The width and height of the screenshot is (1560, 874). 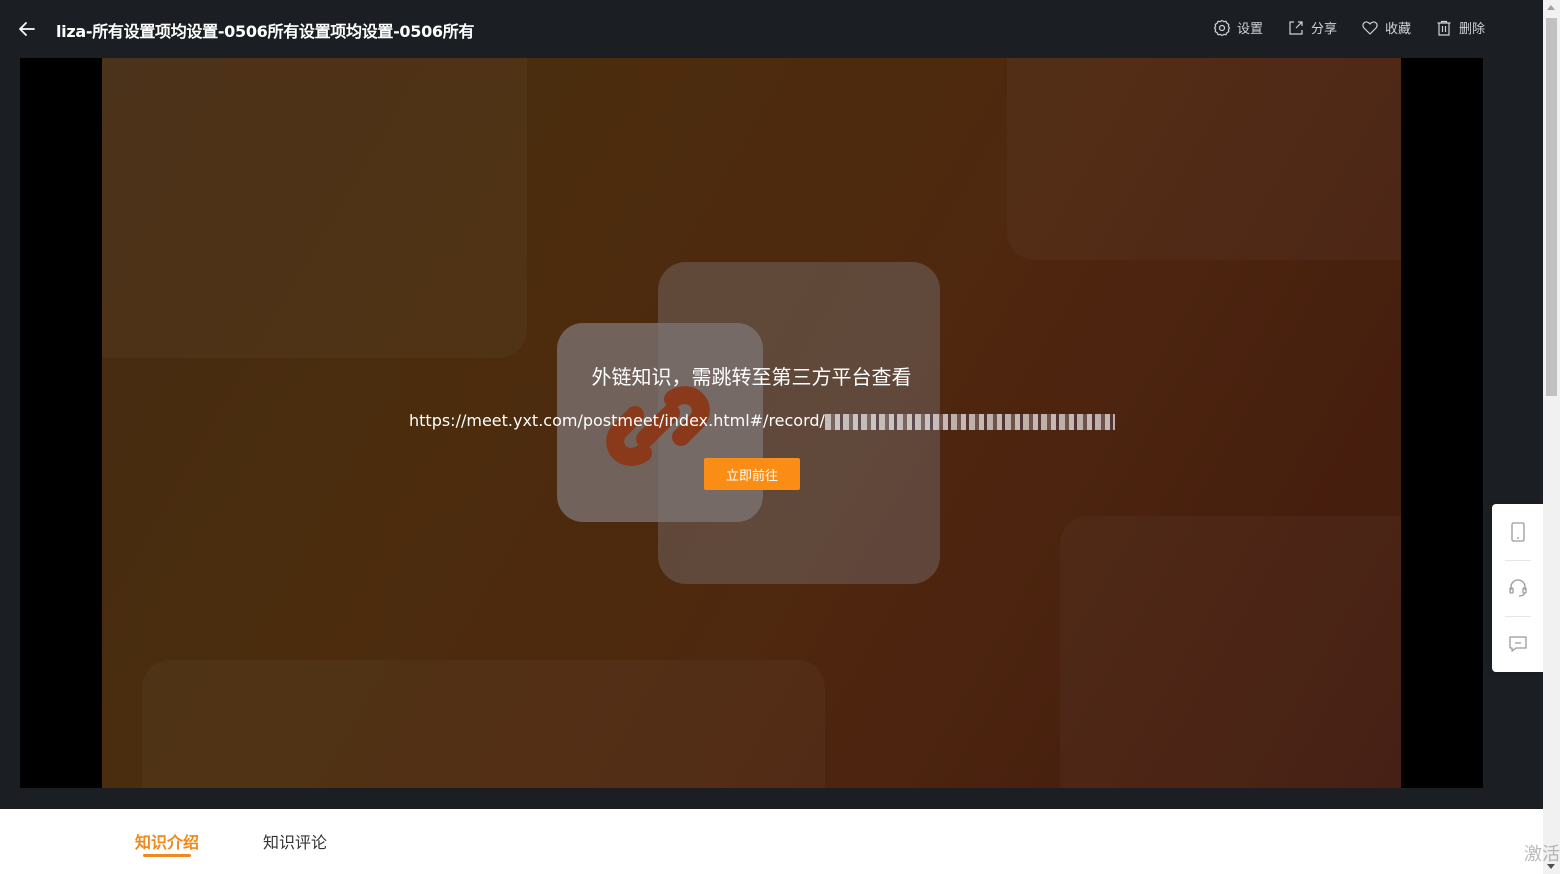 What do you see at coordinates (1370, 27) in the screenshot?
I see `heart-icon` at bounding box center [1370, 27].